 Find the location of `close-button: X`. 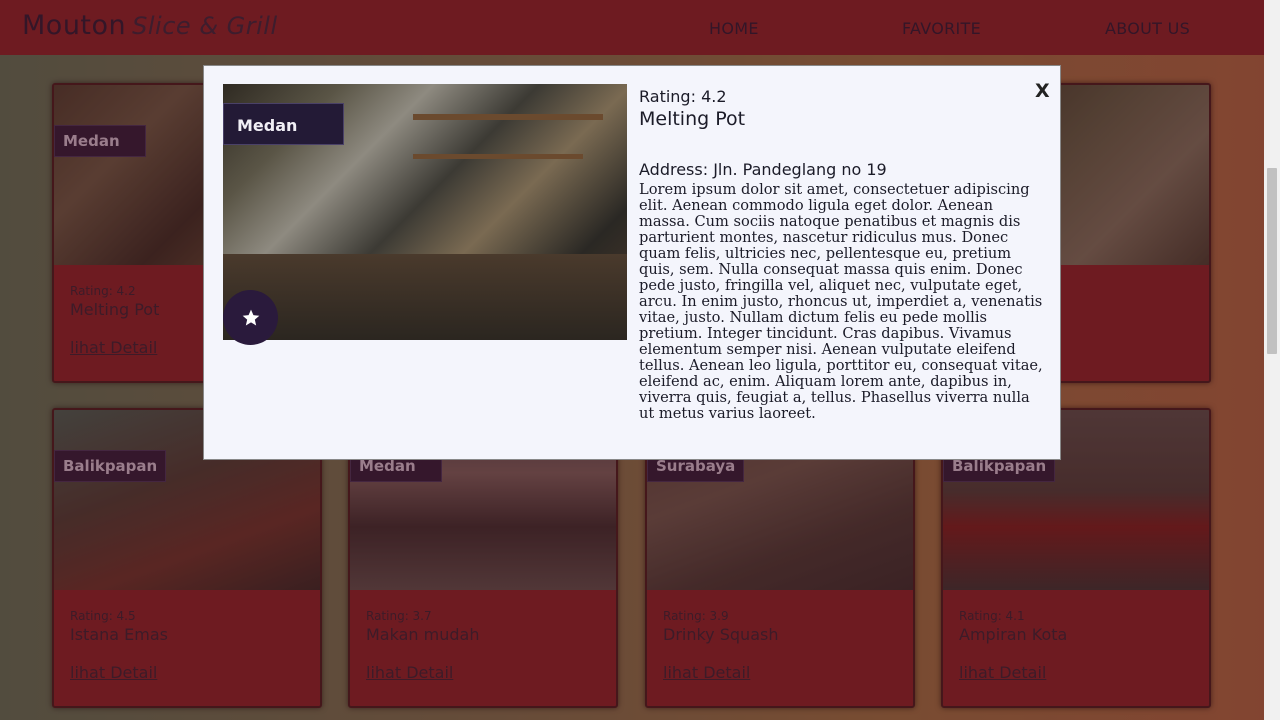

close-button: X is located at coordinates (1042, 91).